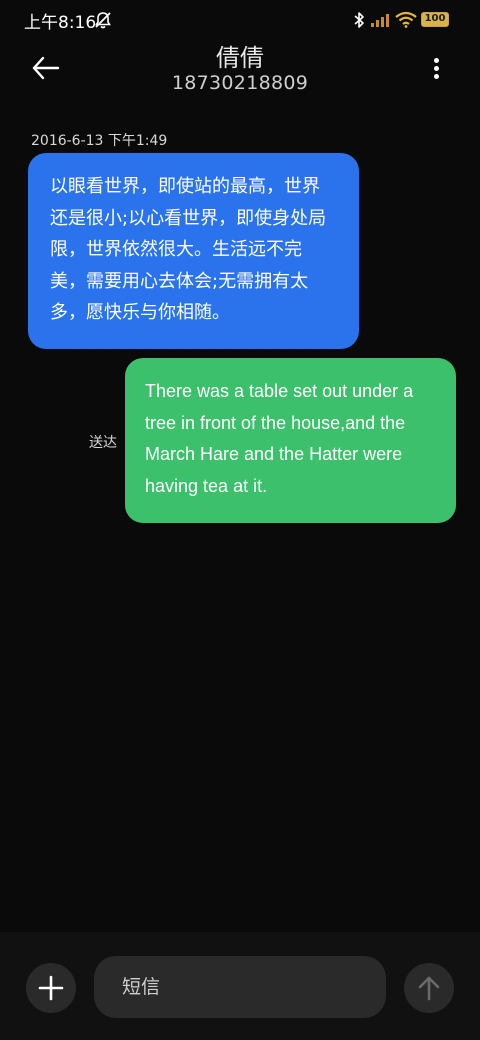 Image resolution: width=480 pixels, height=1040 pixels. I want to click on battery-icon: 100, so click(435, 19).